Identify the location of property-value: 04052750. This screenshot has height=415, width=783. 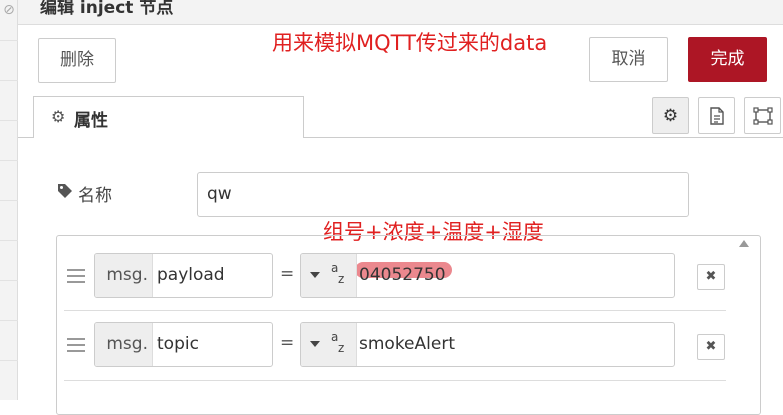
(402, 275).